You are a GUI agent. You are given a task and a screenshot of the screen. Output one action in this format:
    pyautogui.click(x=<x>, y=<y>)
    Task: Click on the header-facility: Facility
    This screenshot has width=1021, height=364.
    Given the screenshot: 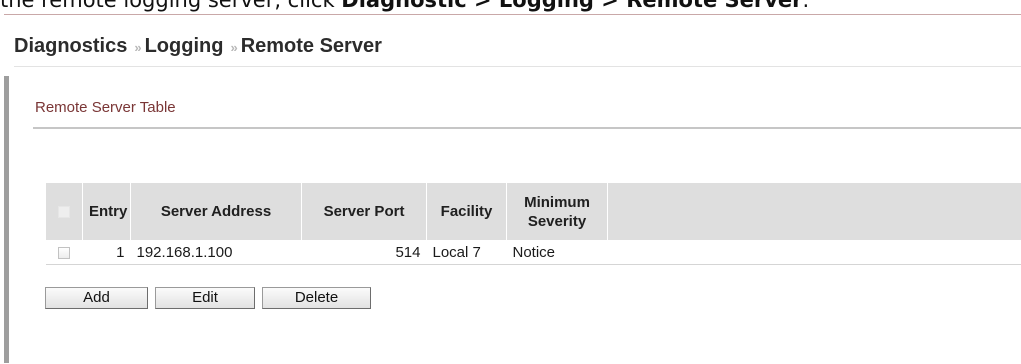 What is the action you would take?
    pyautogui.click(x=467, y=211)
    